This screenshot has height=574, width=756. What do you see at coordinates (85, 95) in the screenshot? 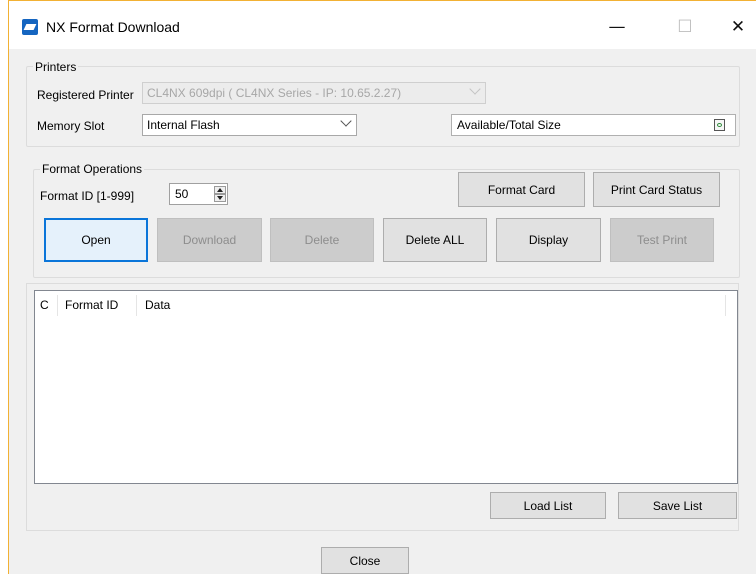
I see `registered-printer-label: Registered Printer` at bounding box center [85, 95].